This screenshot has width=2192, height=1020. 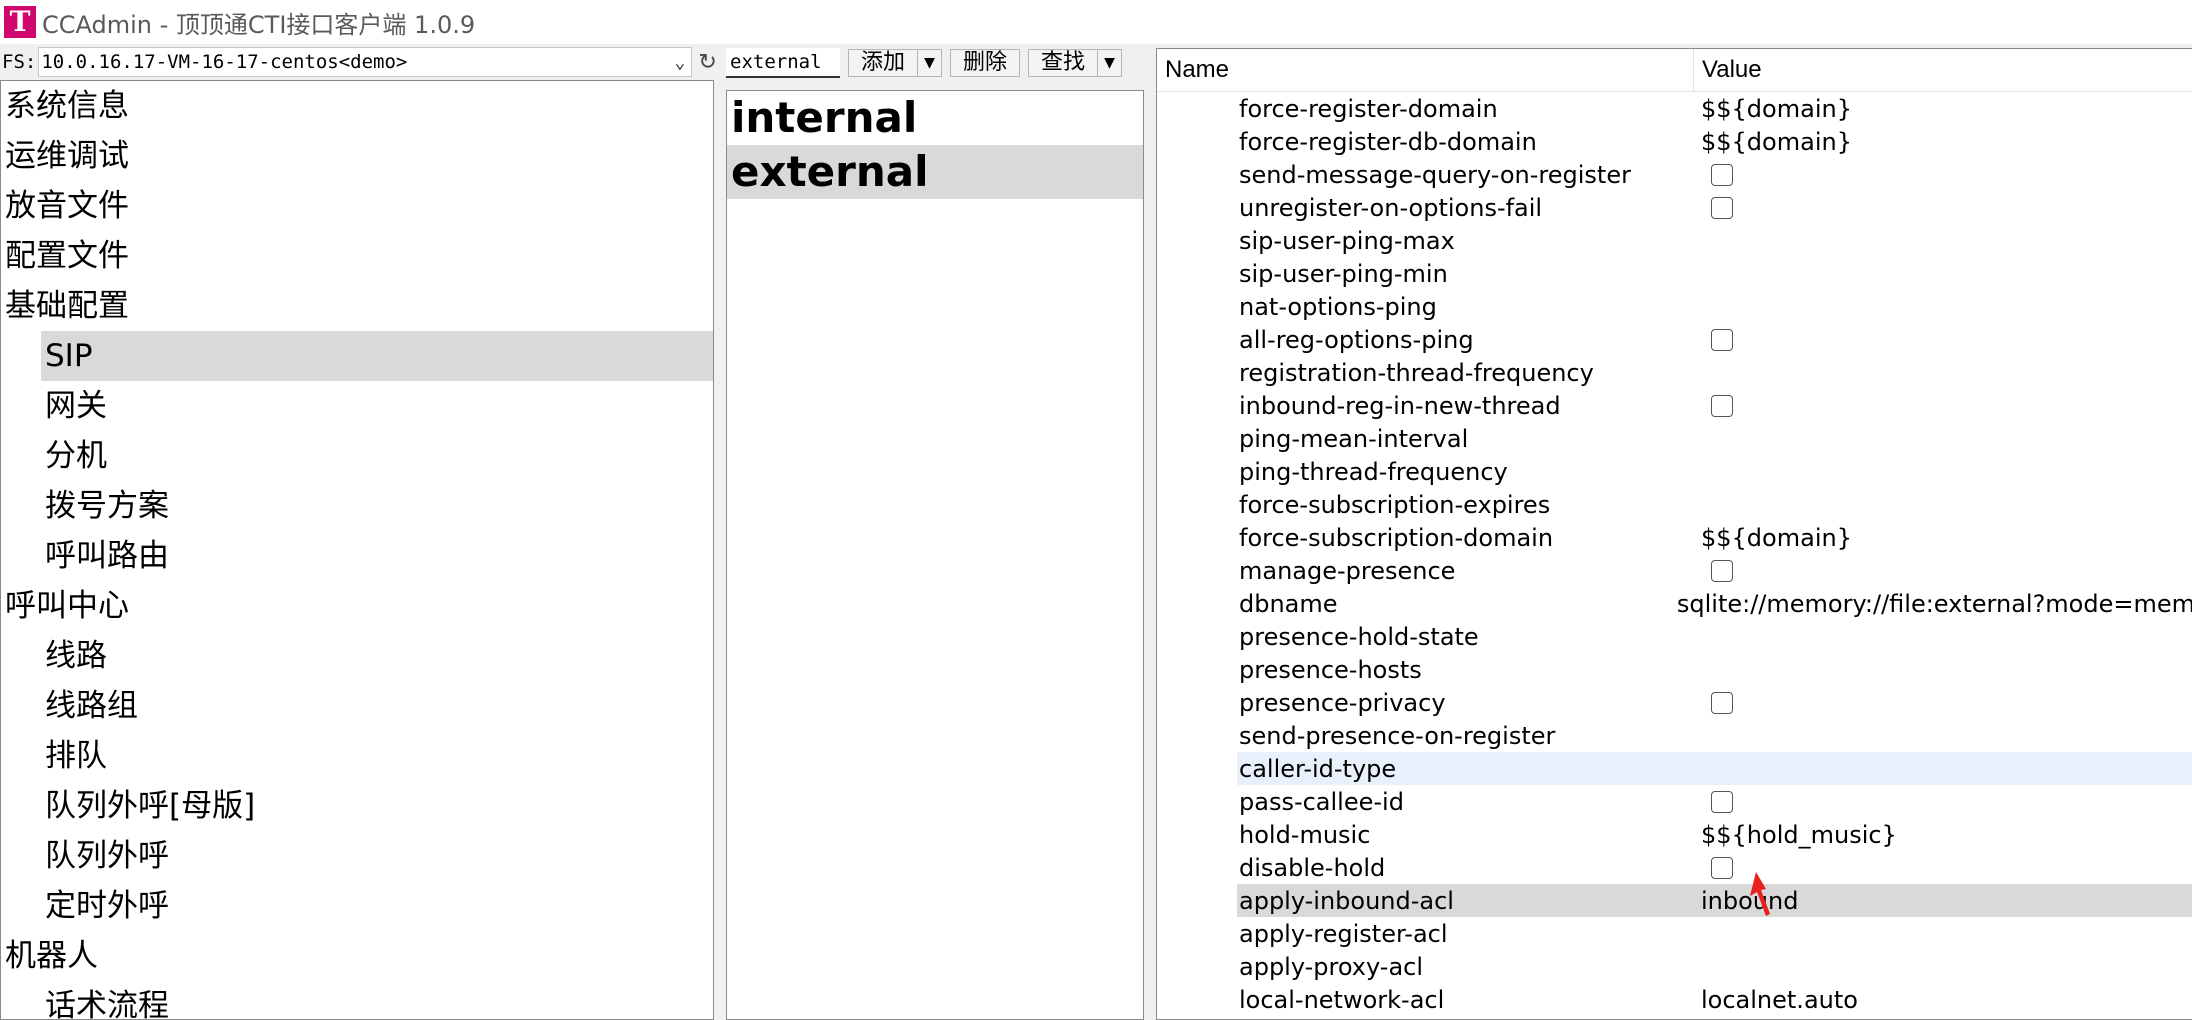 I want to click on tree-item: 队列外呼[母版], so click(x=357, y=806).